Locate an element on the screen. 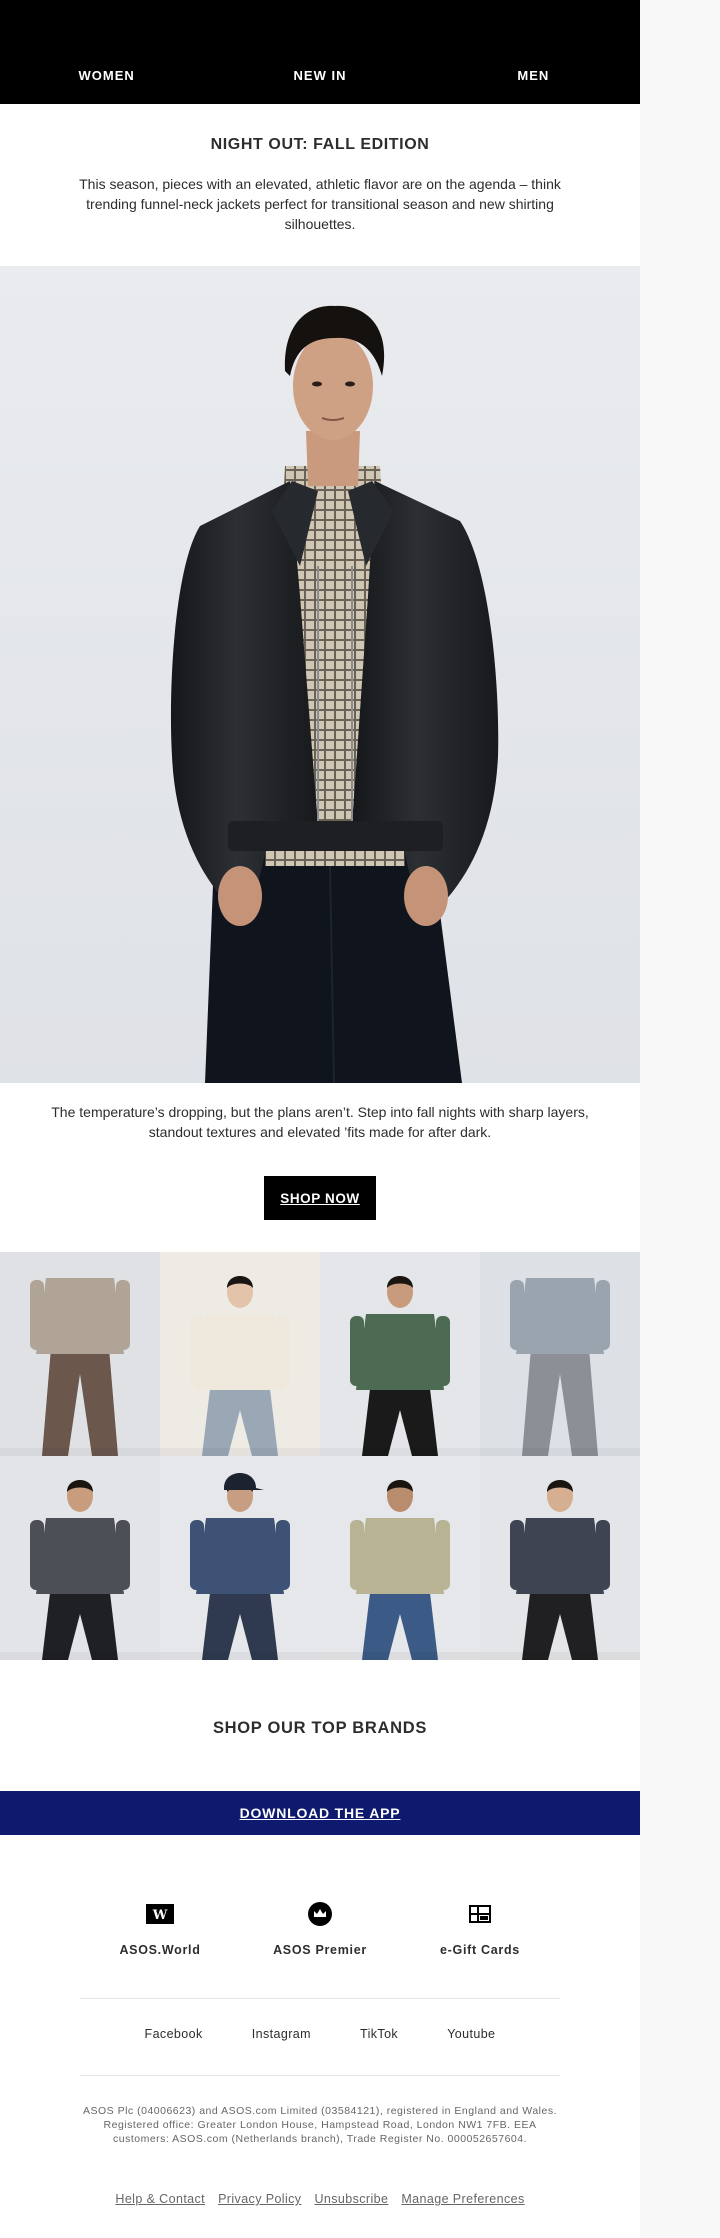 Image resolution: width=720 pixels, height=2238 pixels. help-contact-link: Help & Contact is located at coordinates (160, 2199).